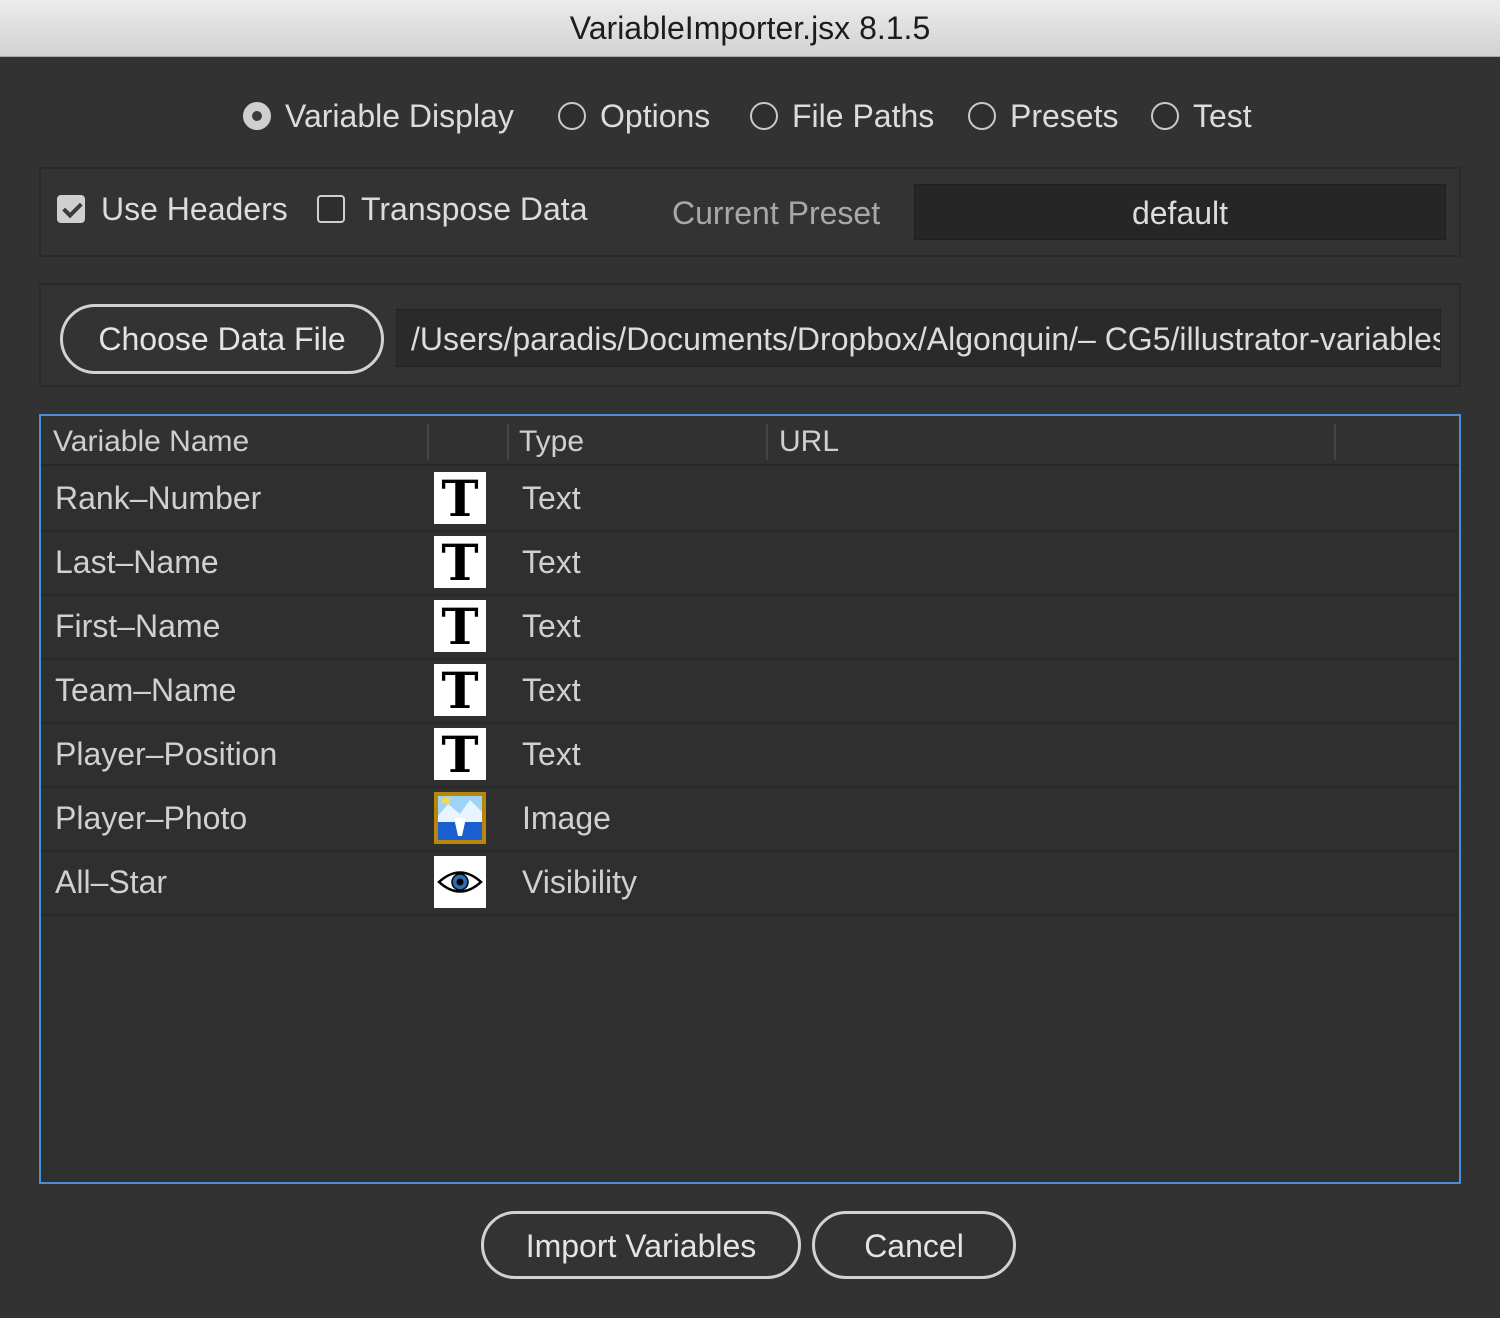 Image resolution: width=1500 pixels, height=1318 pixels. I want to click on tab-presets: Presets, so click(1043, 116).